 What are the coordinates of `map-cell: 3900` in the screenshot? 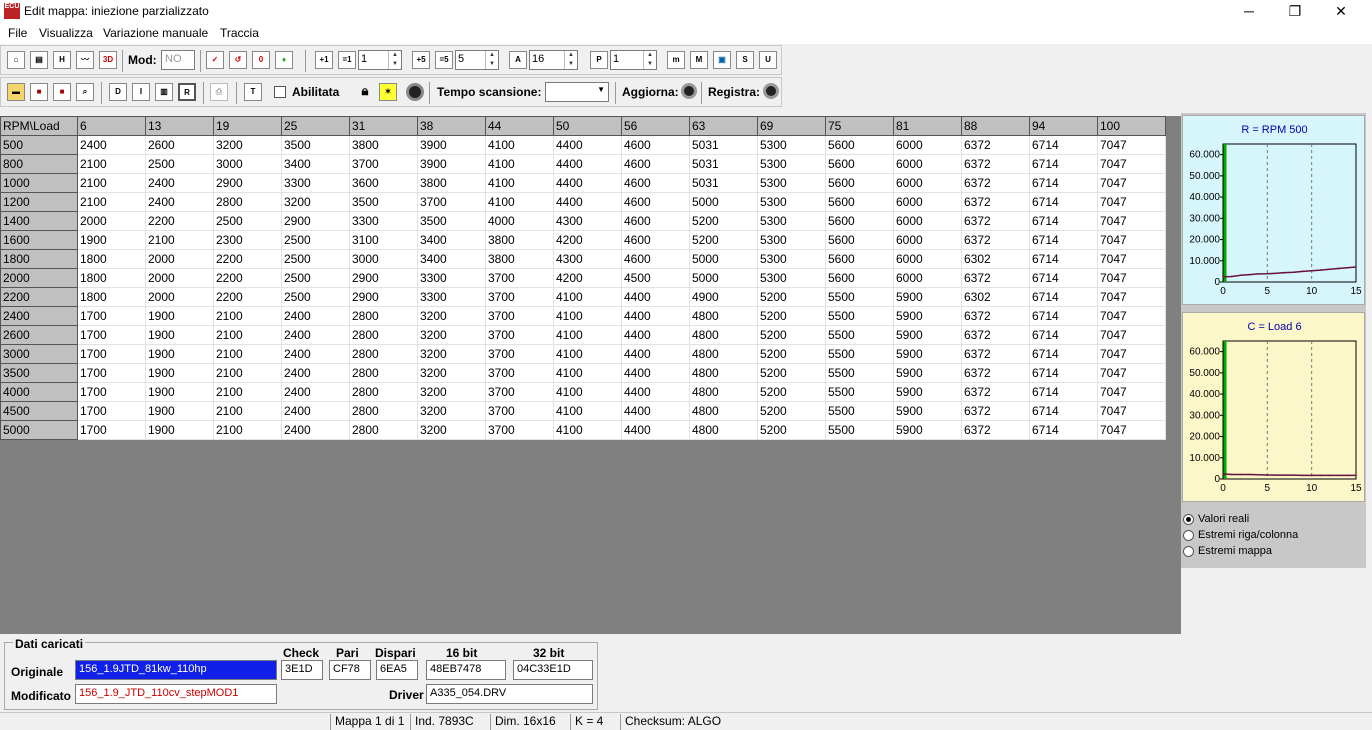 It's located at (451, 164).